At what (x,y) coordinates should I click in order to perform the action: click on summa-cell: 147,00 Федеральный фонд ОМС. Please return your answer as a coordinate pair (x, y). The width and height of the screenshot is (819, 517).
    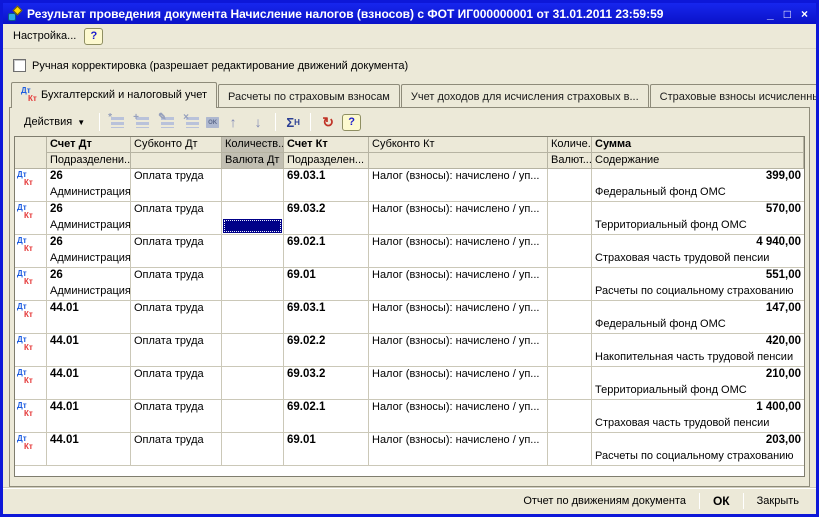
    Looking at the image, I should click on (698, 317).